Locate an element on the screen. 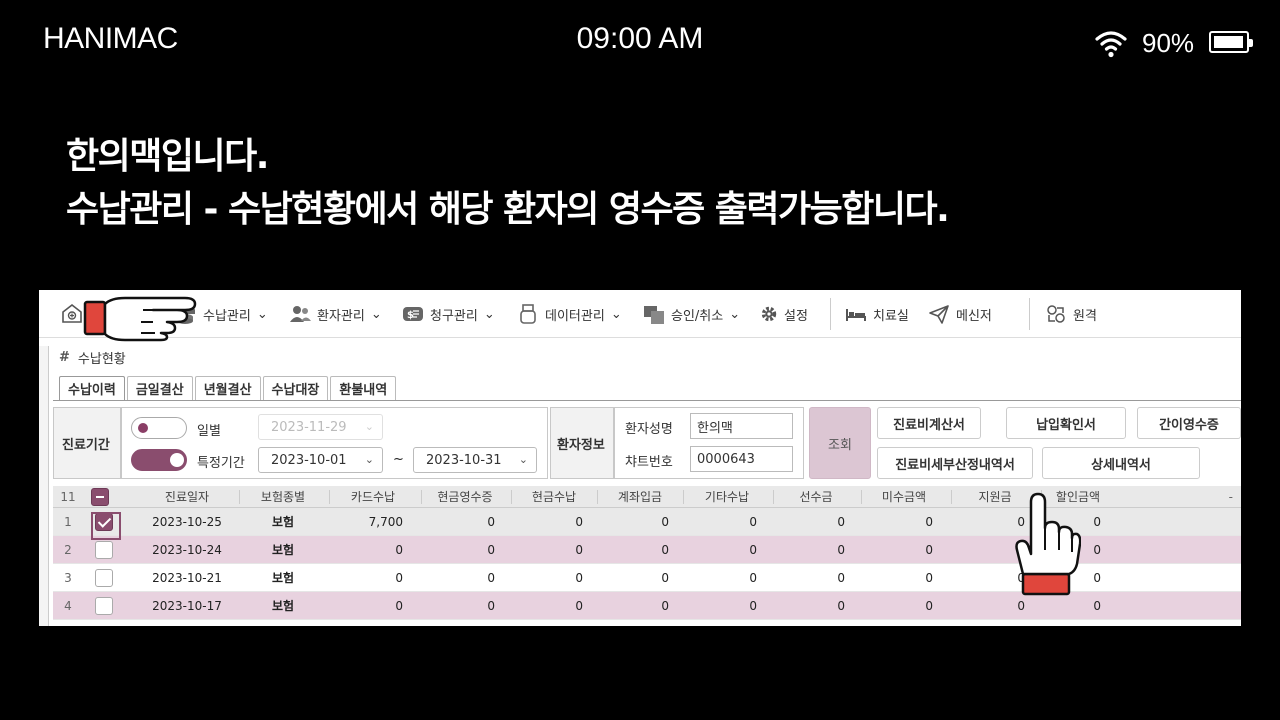 The height and width of the screenshot is (720, 1280). col-unpaid-cell: 0 is located at coordinates (929, 577).